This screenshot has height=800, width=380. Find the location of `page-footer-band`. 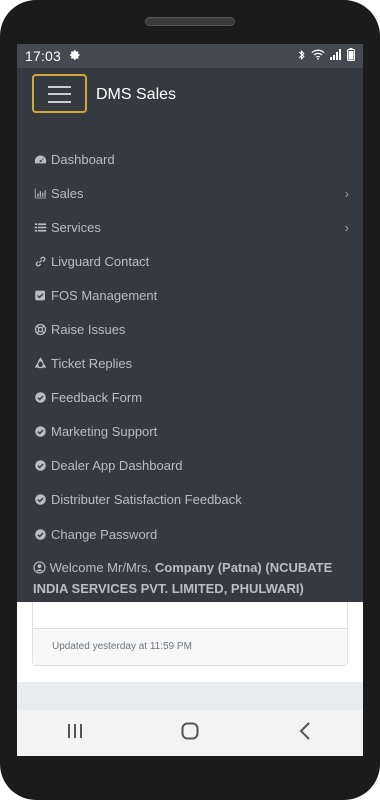

page-footer-band is located at coordinates (190, 696).